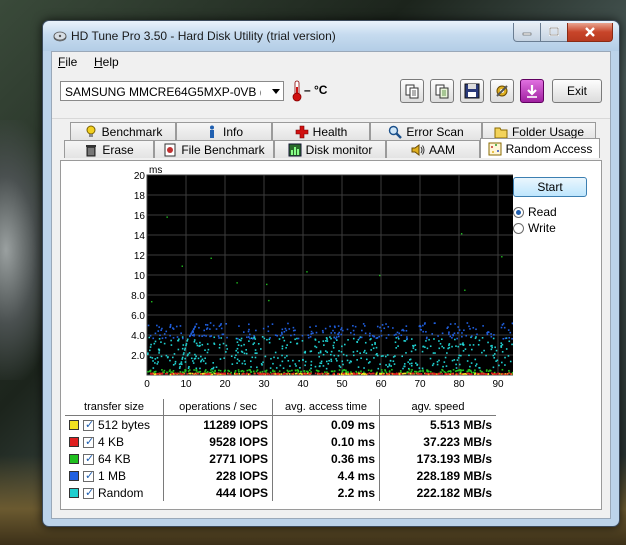  What do you see at coordinates (172, 91) in the screenshot?
I see `drive-select: SAMSUNG MMCRE64G5MXP-0VB (64 GB)` at bounding box center [172, 91].